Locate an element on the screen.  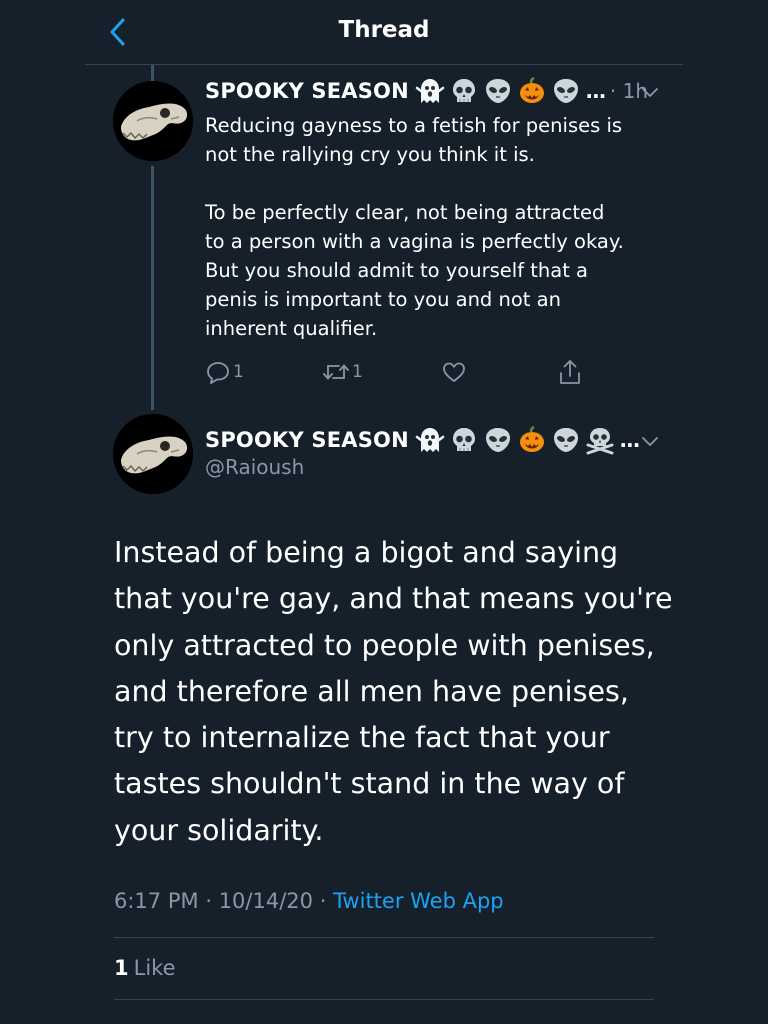
reply-icon is located at coordinates (218, 373).